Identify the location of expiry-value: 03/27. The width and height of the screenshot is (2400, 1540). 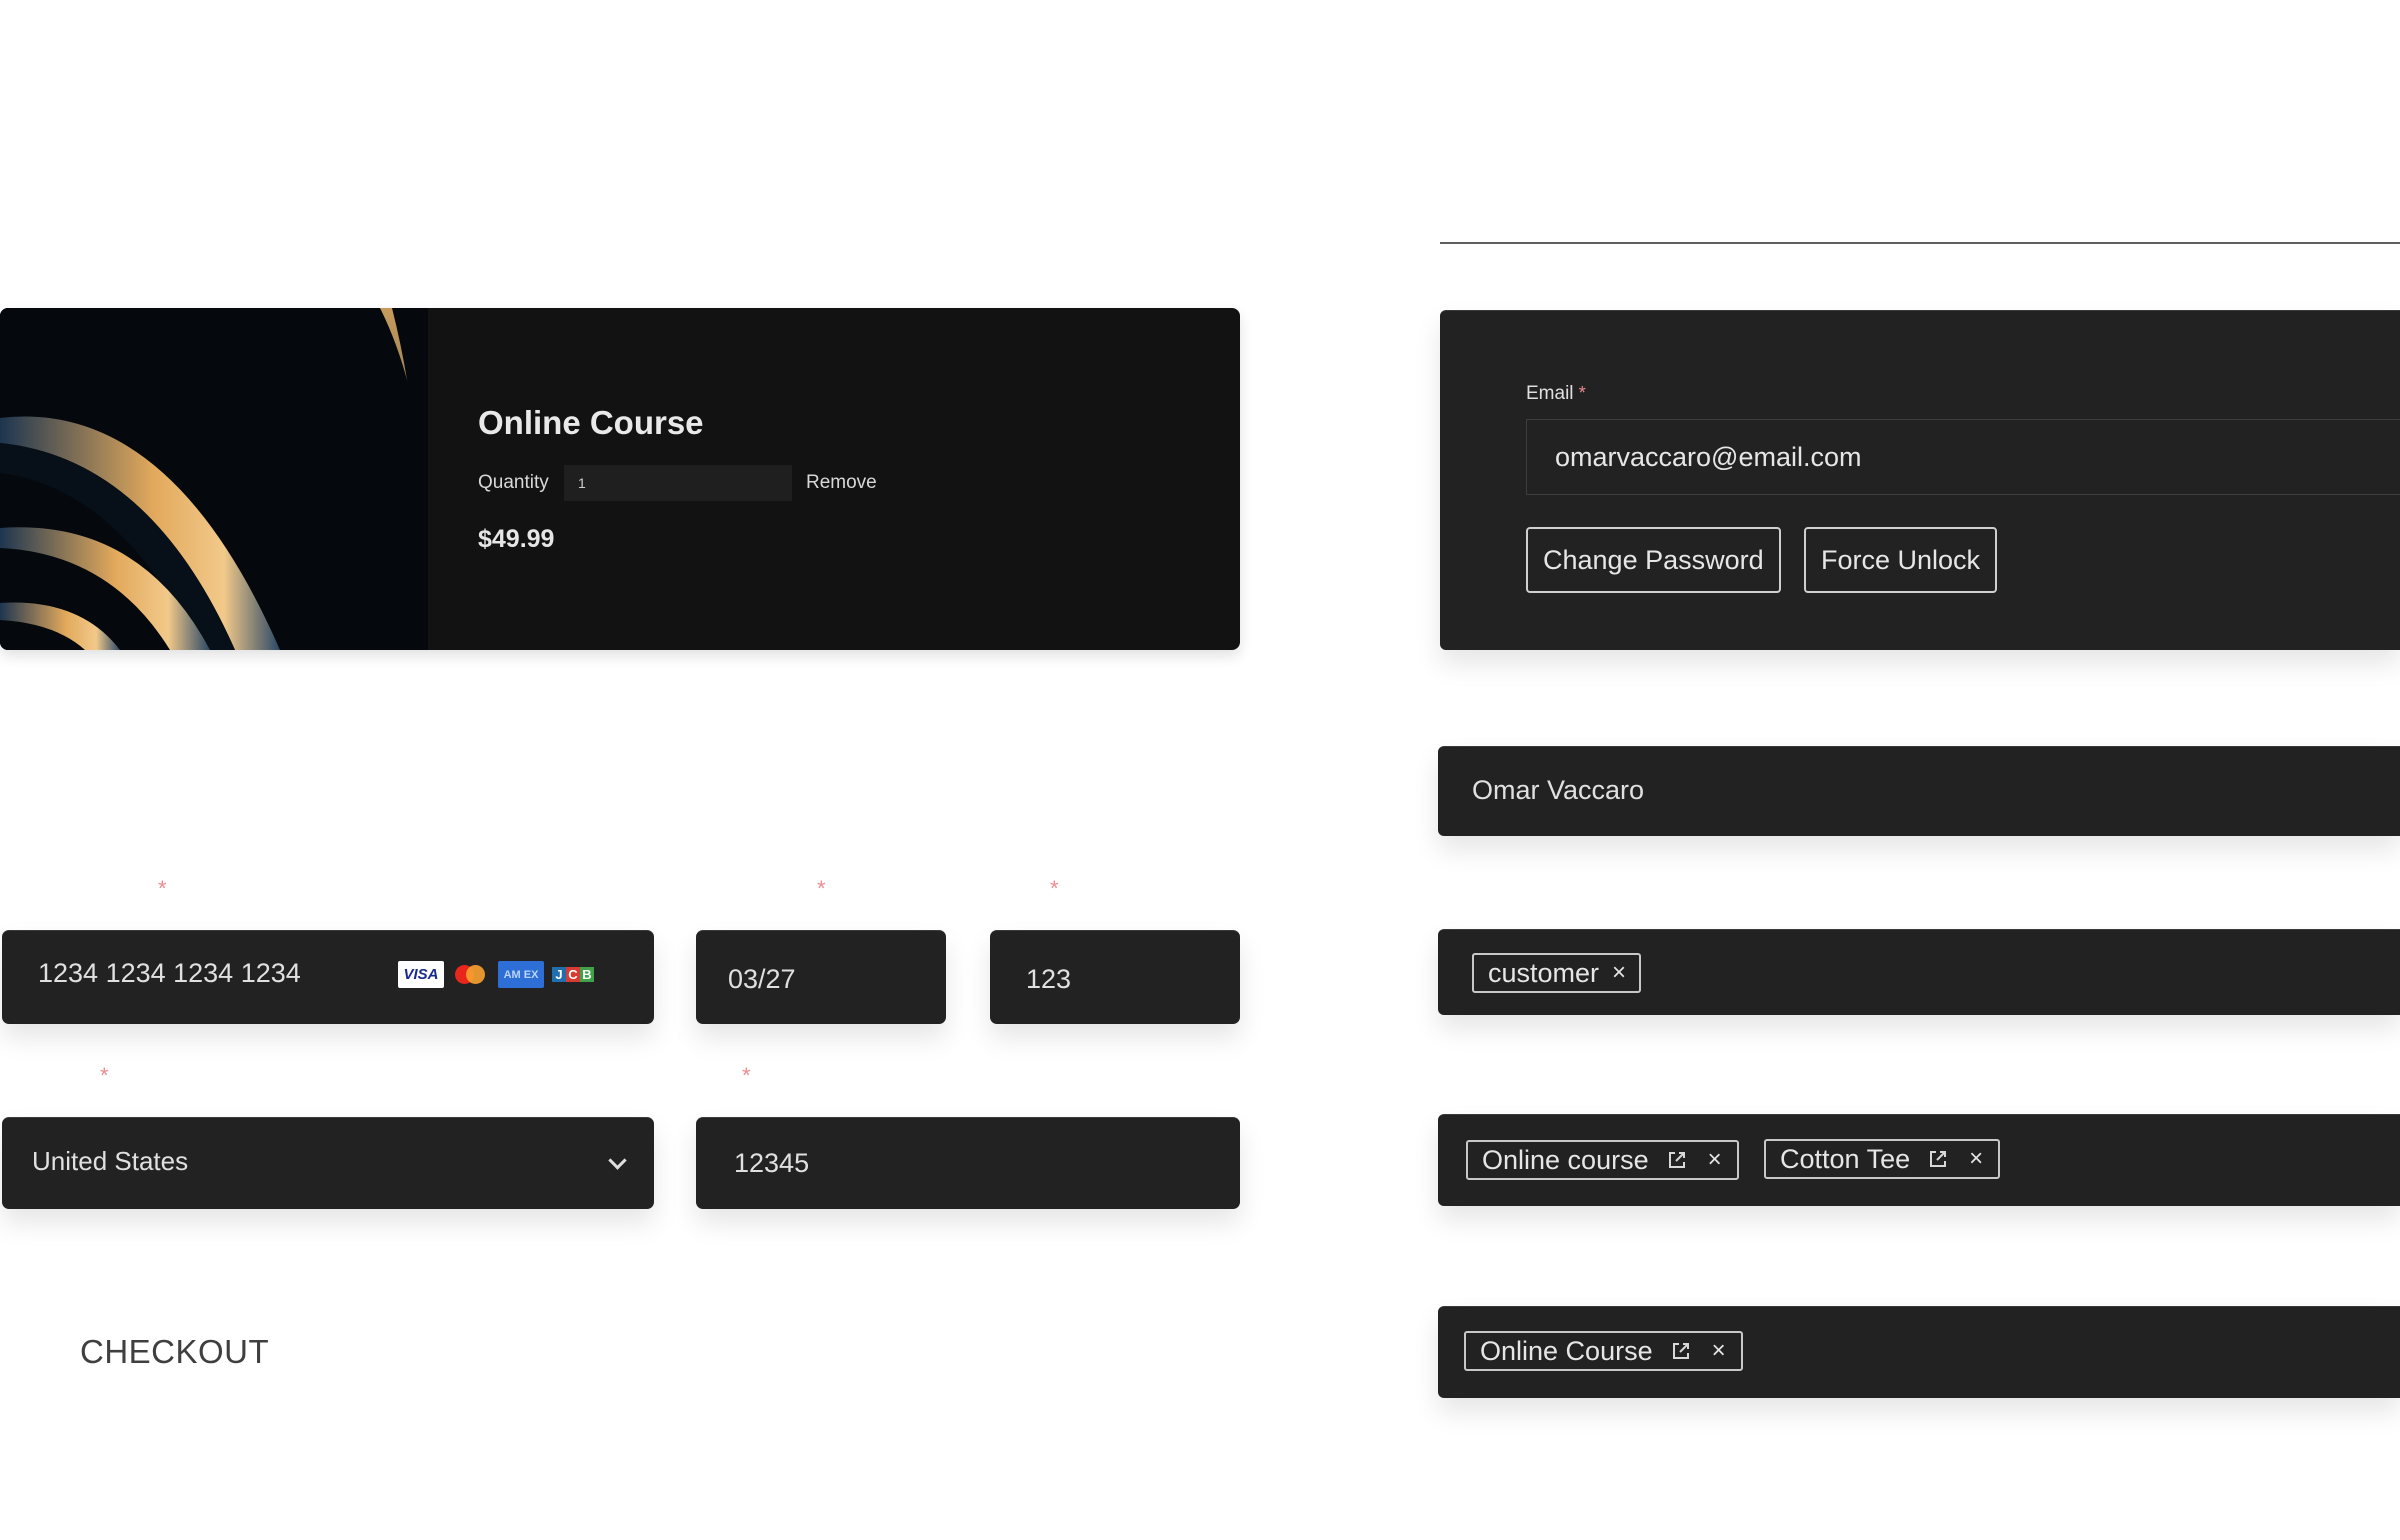
(762, 979).